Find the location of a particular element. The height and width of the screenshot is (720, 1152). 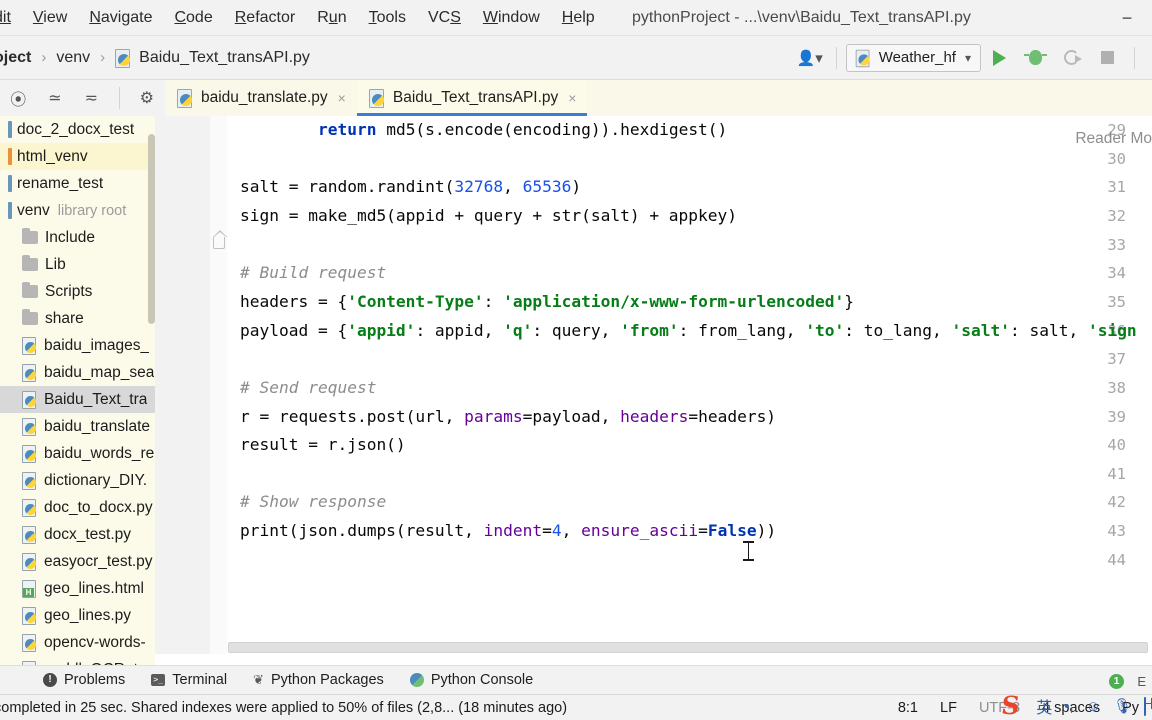

tree-item-include: Include is located at coordinates (77, 237).